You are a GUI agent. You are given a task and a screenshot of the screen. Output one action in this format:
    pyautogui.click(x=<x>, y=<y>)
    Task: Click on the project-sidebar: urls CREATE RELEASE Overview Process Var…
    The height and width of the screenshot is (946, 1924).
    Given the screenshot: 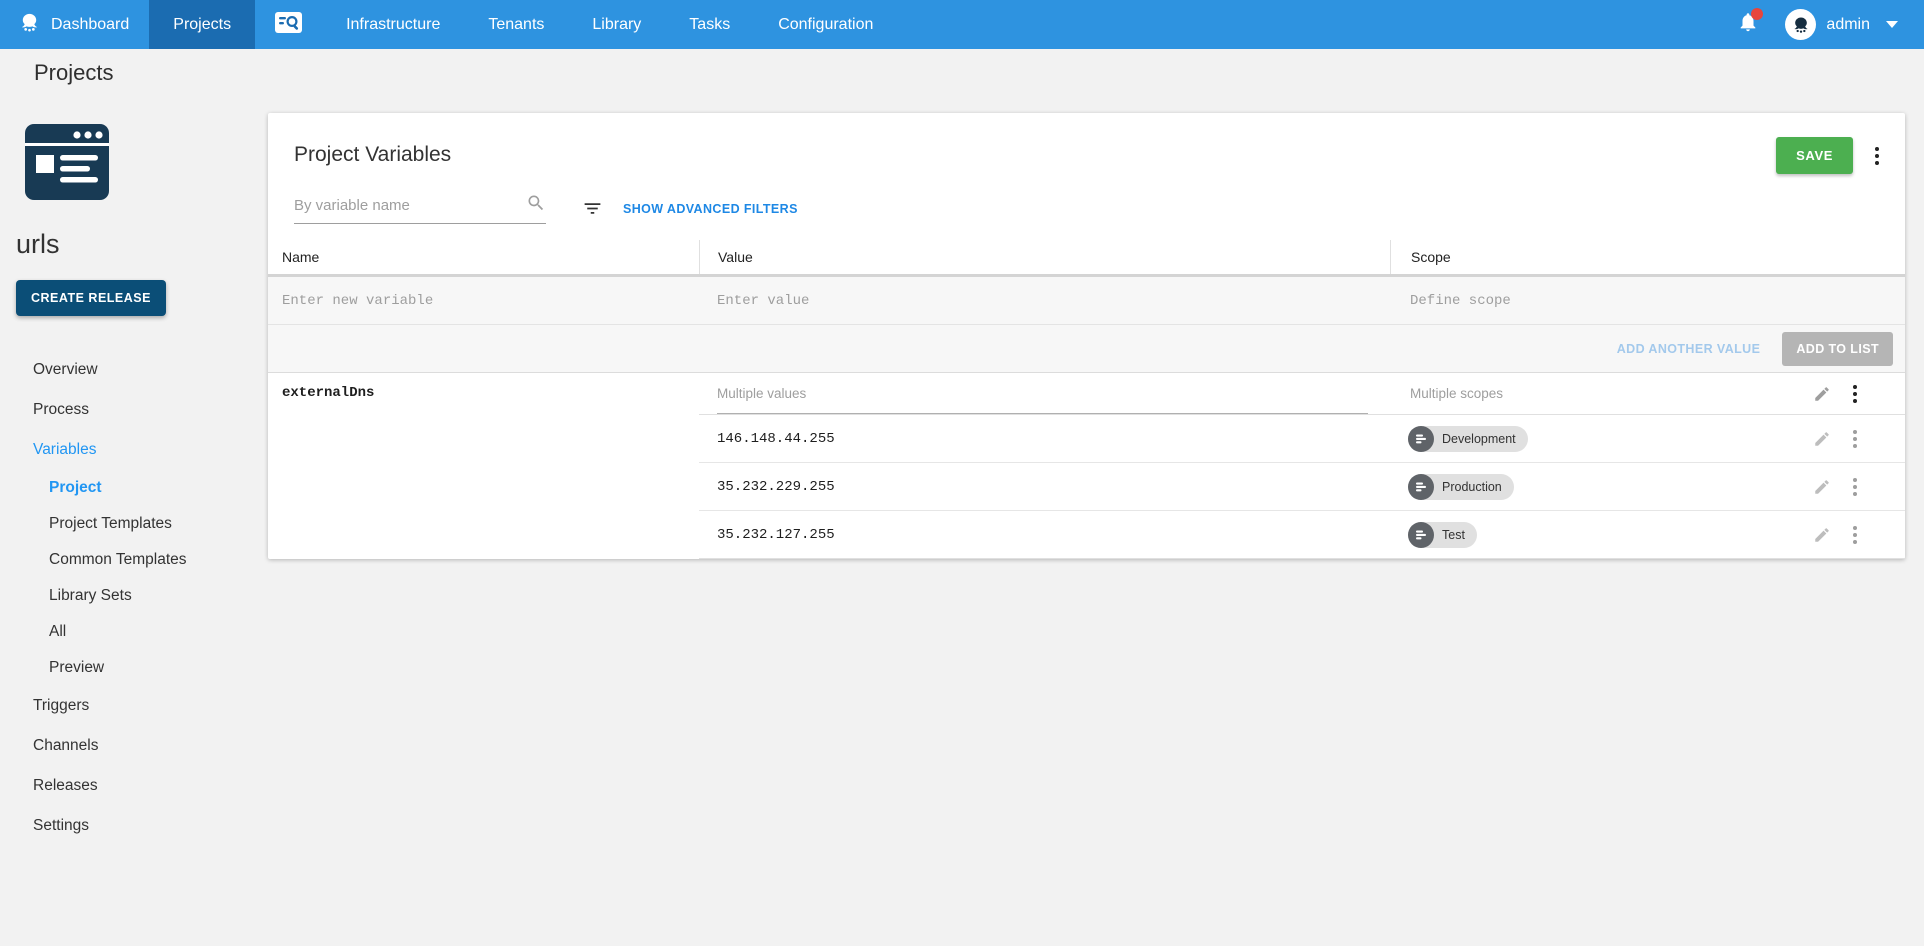 What is the action you would take?
    pyautogui.click(x=134, y=521)
    